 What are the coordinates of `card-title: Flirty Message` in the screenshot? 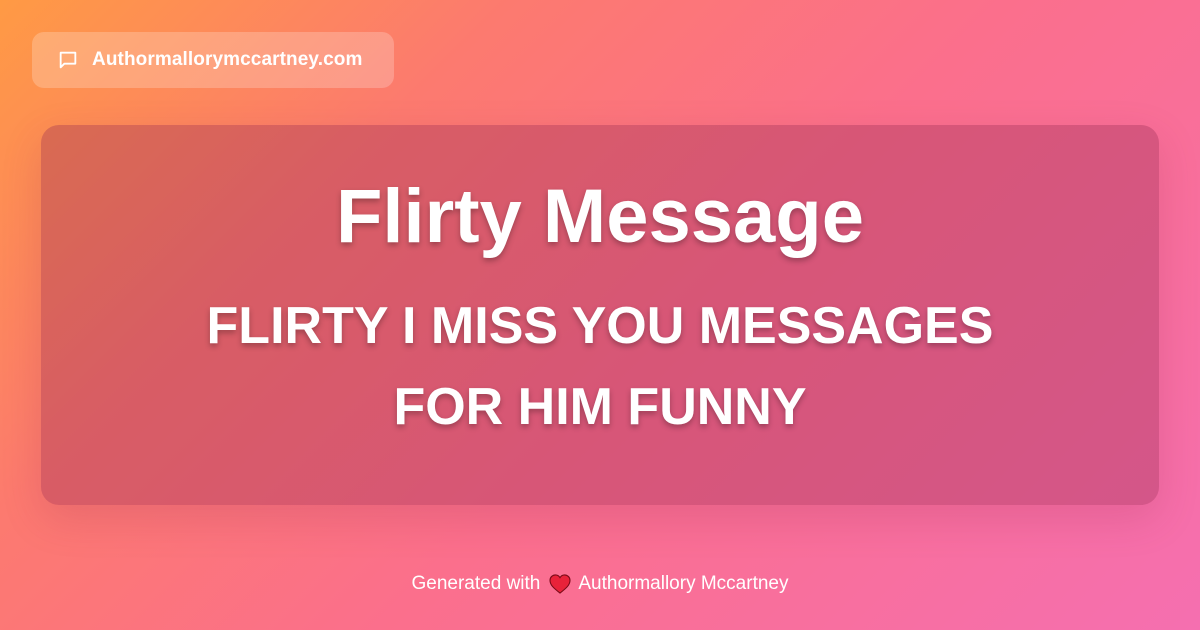 It's located at (600, 216).